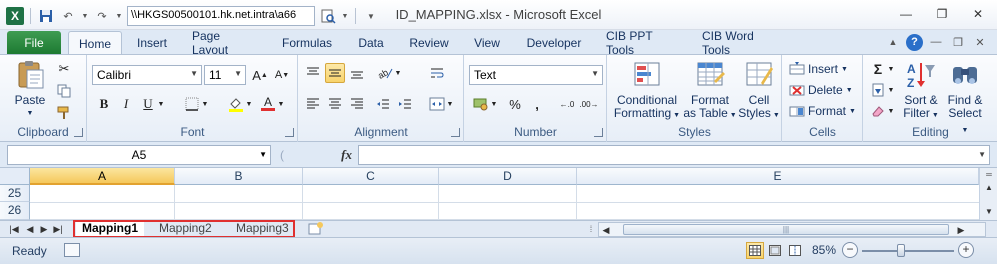 Image resolution: width=997 pixels, height=264 pixels. Describe the element at coordinates (429, 42) in the screenshot. I see `tab-review: Review` at that location.